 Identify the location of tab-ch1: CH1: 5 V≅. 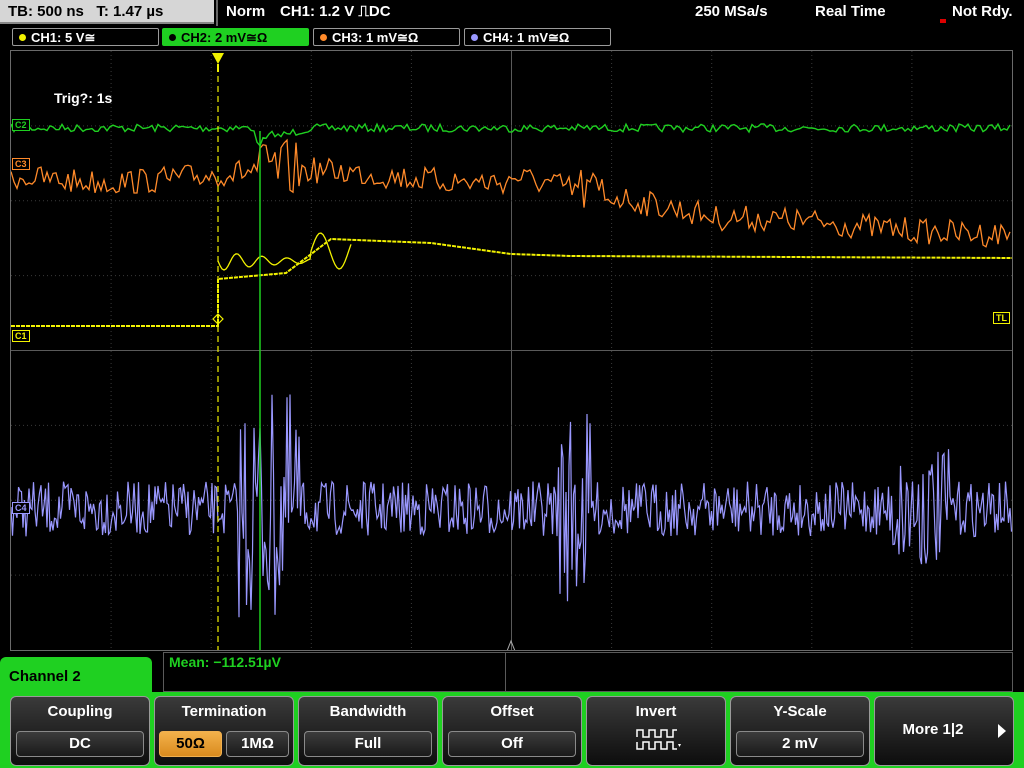
(85, 37).